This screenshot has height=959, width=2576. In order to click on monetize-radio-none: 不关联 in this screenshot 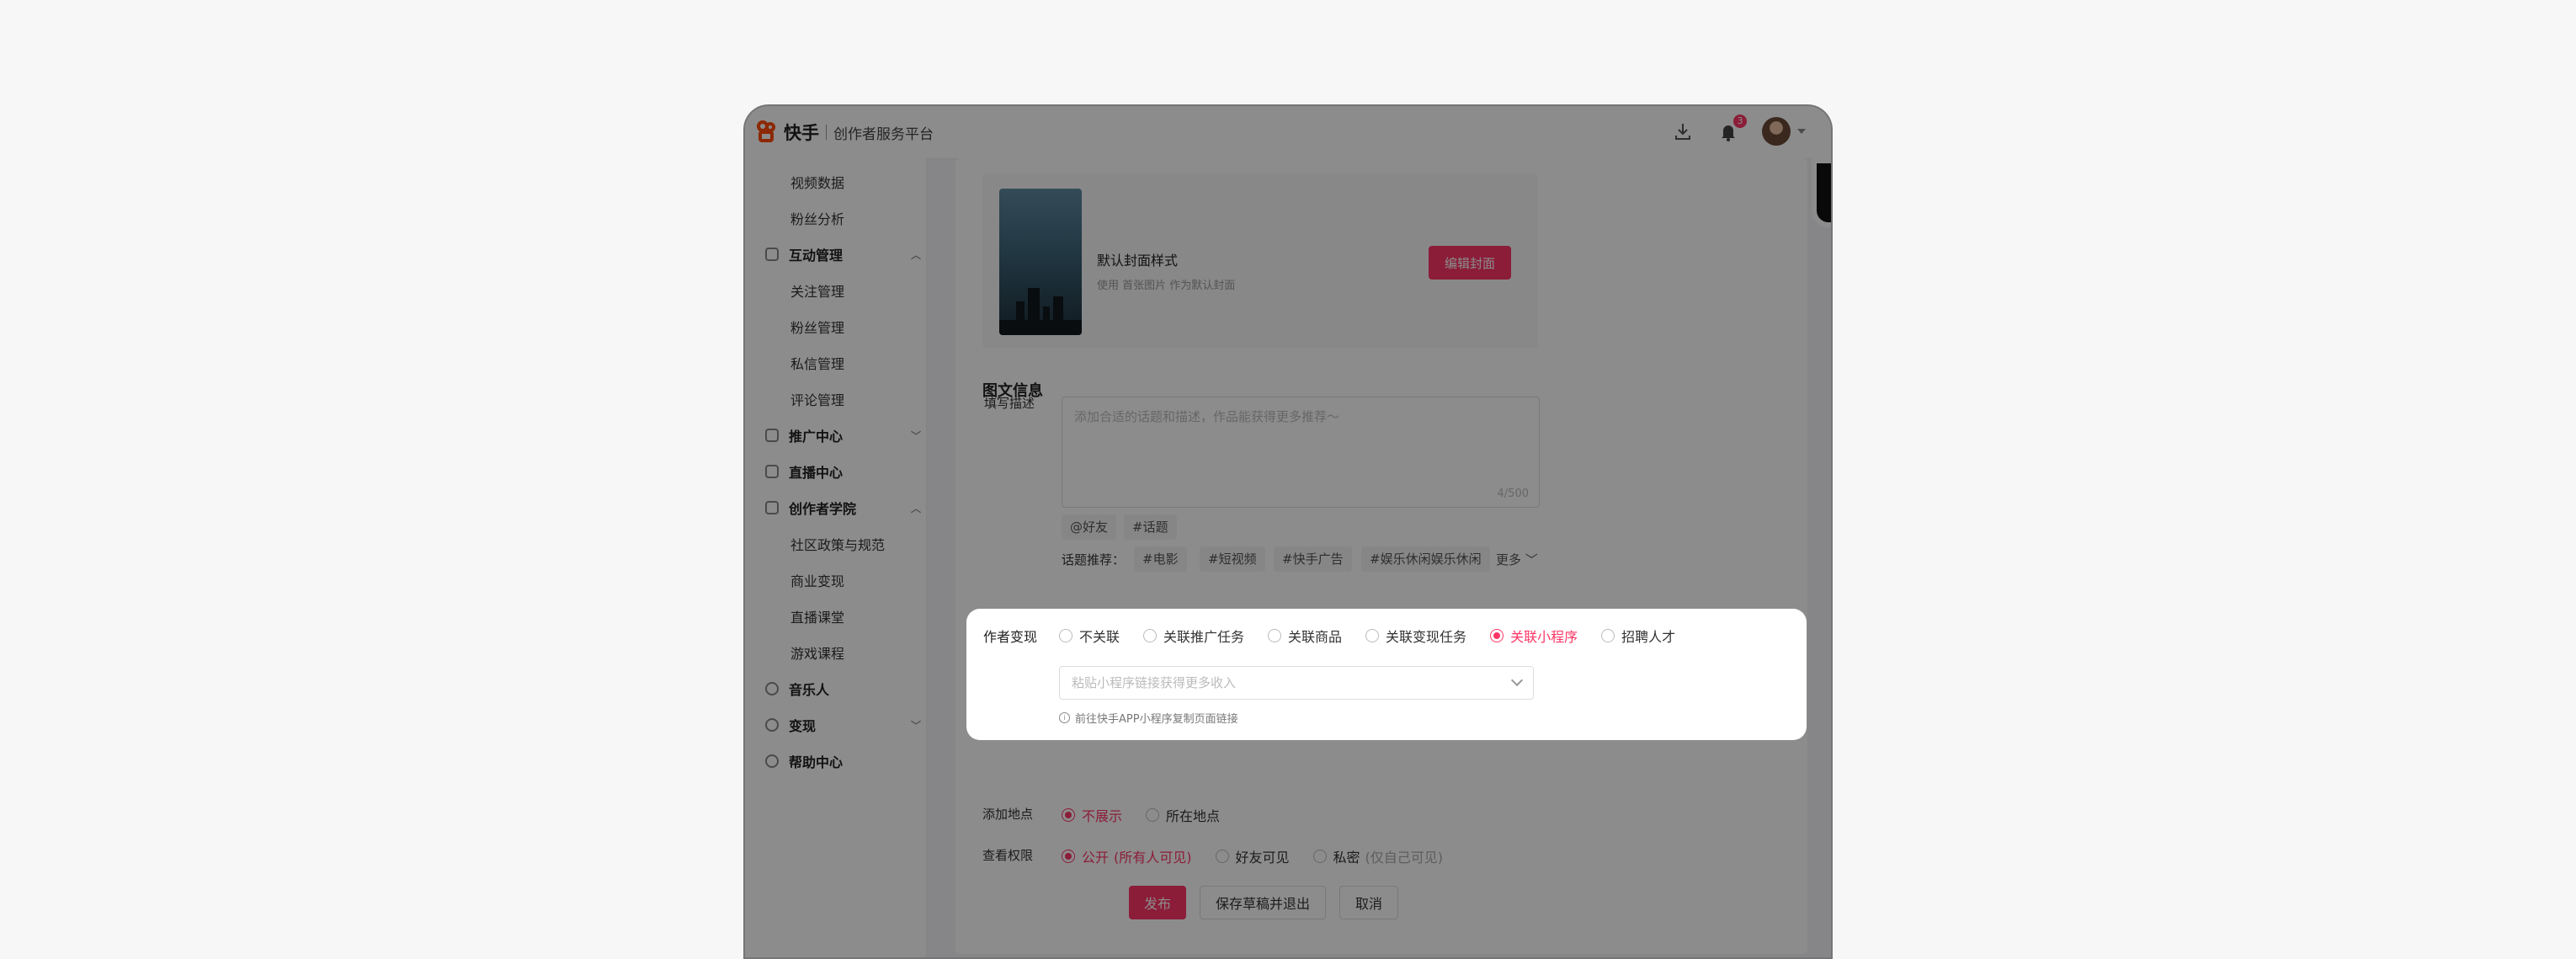, I will do `click(1089, 636)`.